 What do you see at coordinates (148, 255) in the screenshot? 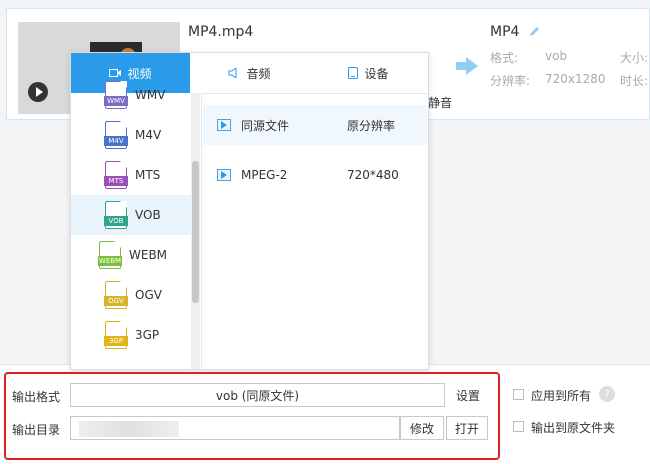
I see `format-label: WEBM` at bounding box center [148, 255].